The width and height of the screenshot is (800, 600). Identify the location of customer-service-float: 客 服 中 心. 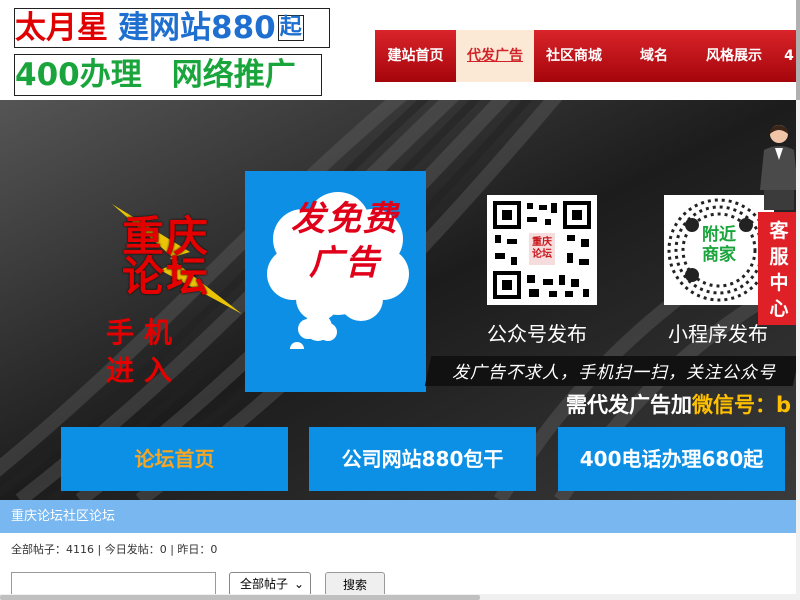
(779, 222).